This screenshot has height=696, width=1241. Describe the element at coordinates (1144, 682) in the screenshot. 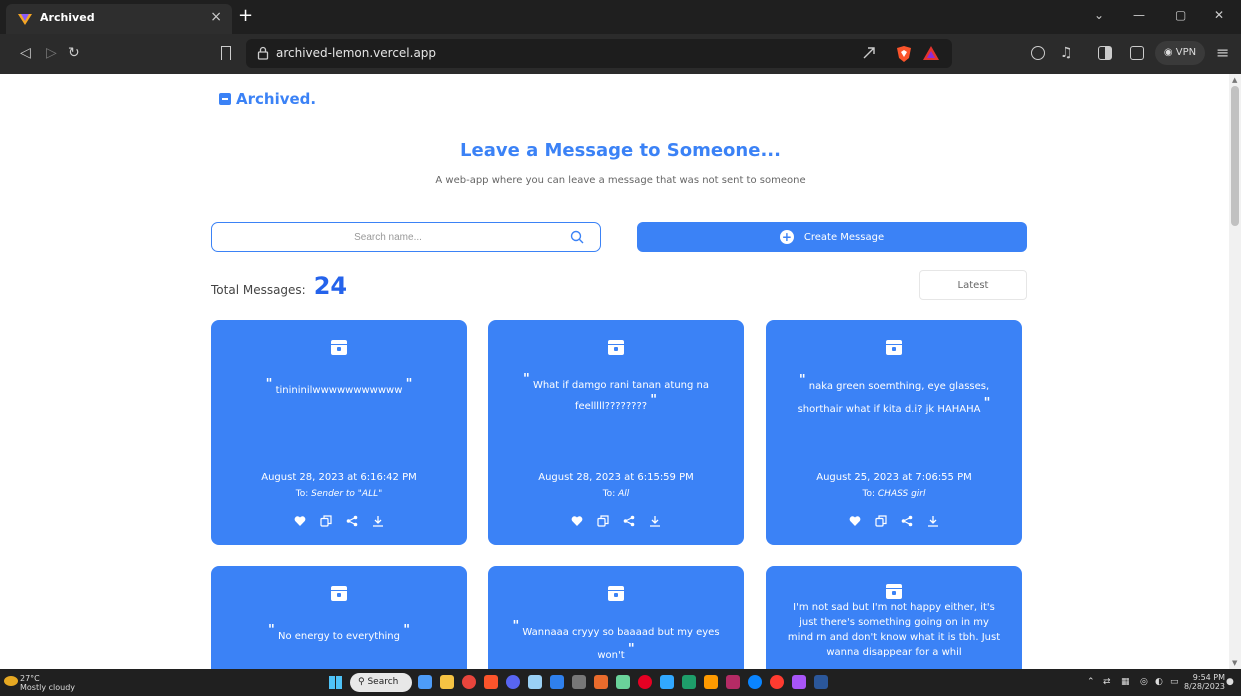

I see `wifi-icon: ◎` at that location.